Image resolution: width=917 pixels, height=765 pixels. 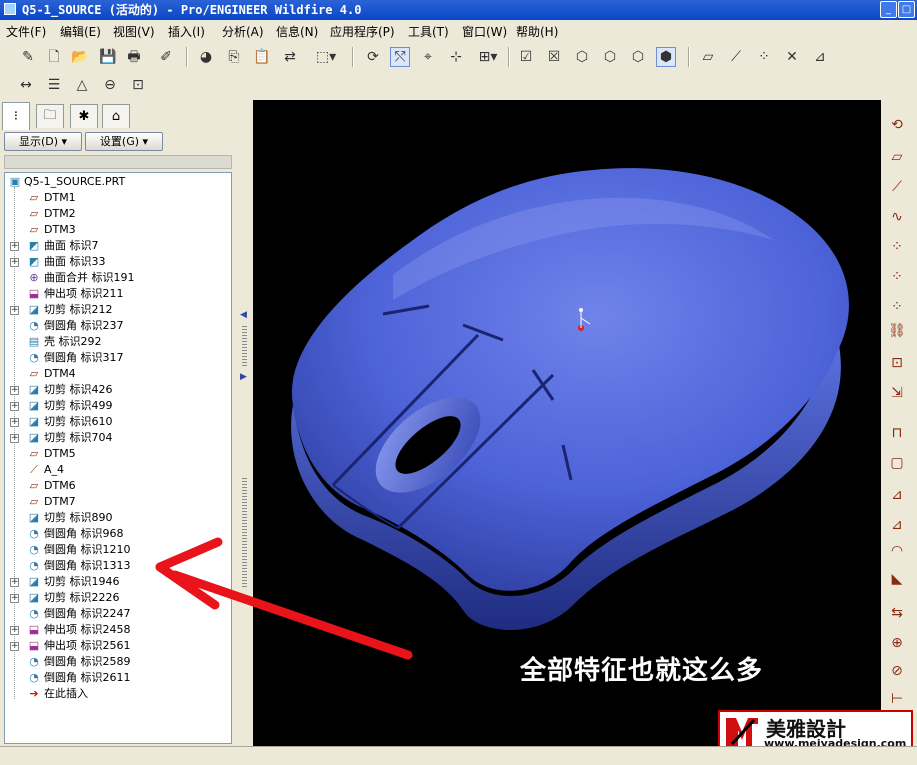 What do you see at coordinates (43, 141) in the screenshot?
I see `display-dropdown-button: 显示(D) ▾` at bounding box center [43, 141].